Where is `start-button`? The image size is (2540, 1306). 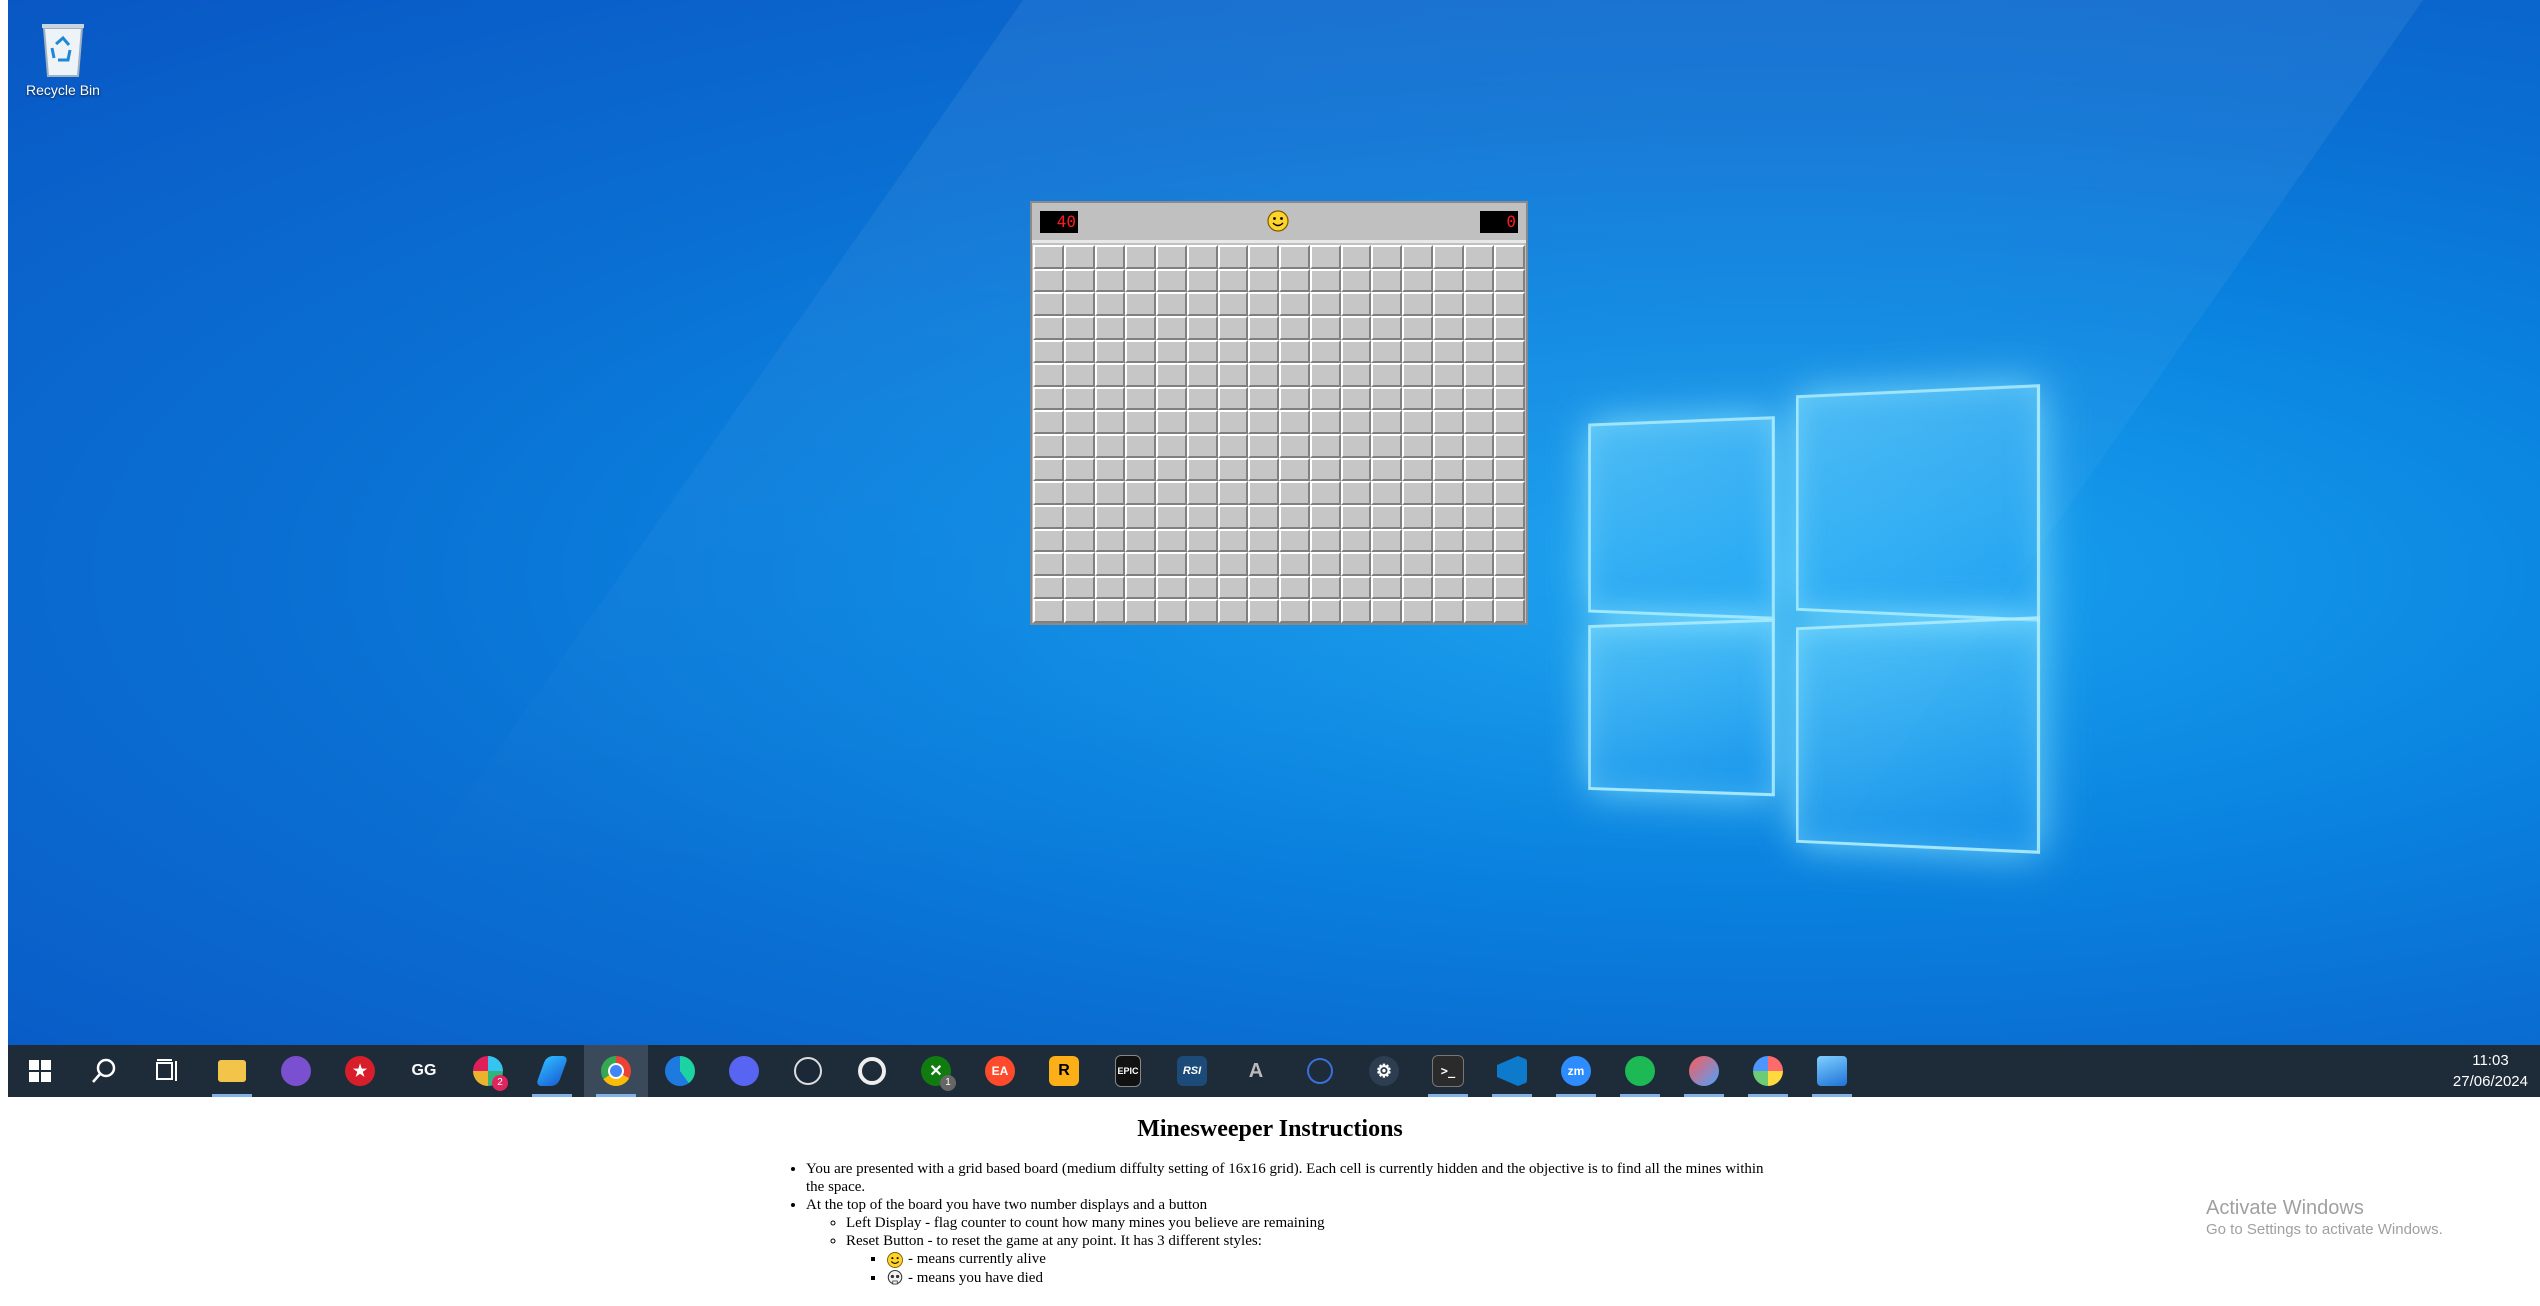 start-button is located at coordinates (40, 1071).